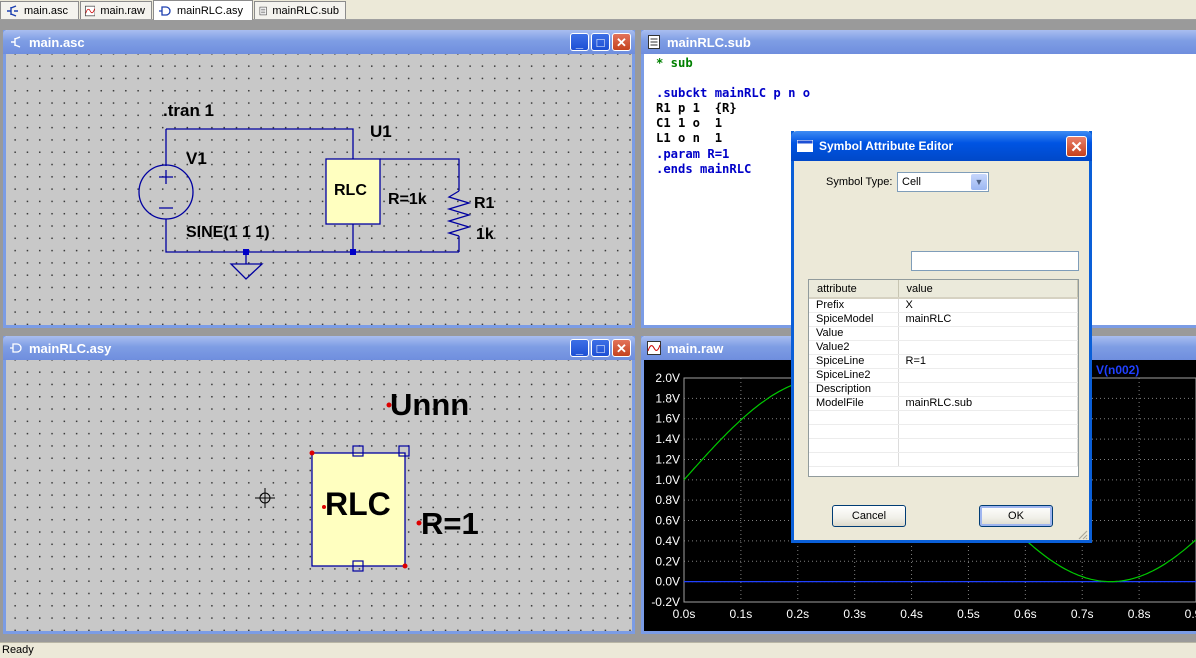  I want to click on attribute-row: Description, so click(943, 389).